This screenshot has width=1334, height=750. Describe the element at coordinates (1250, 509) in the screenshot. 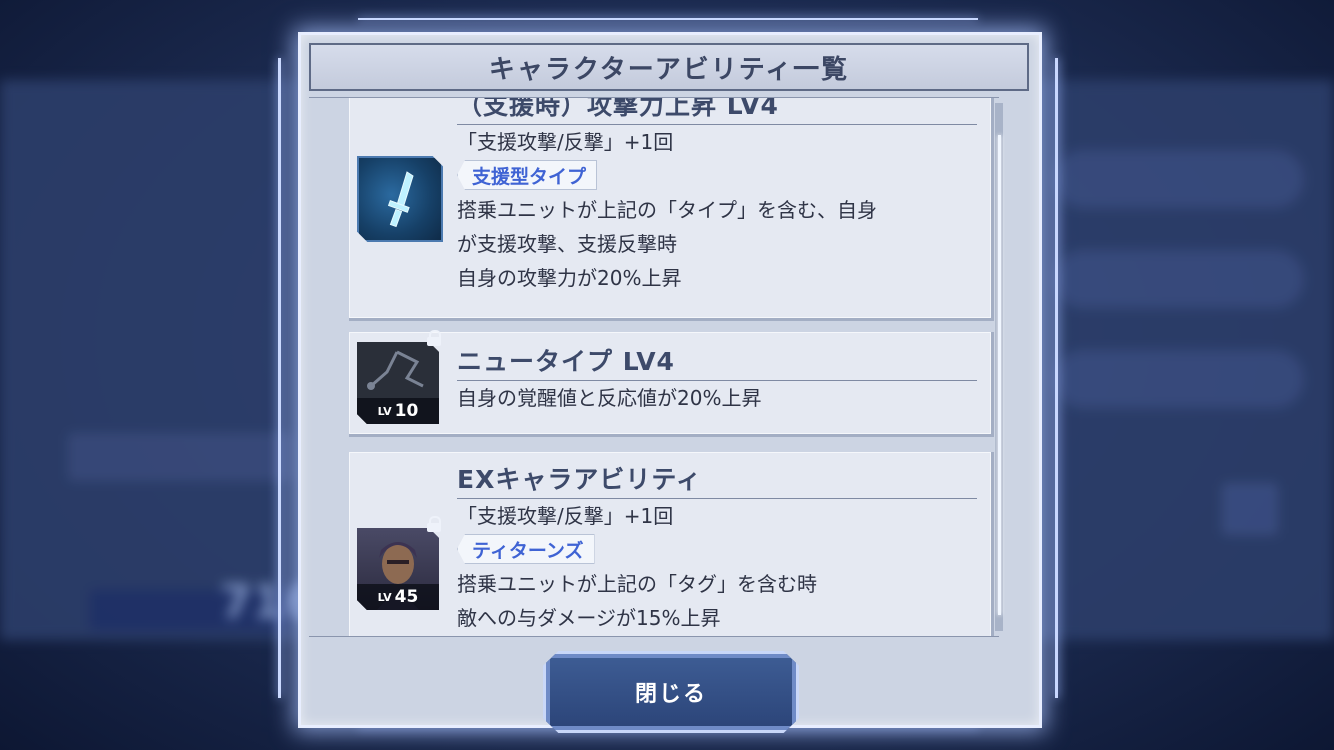

I see `background-square` at that location.